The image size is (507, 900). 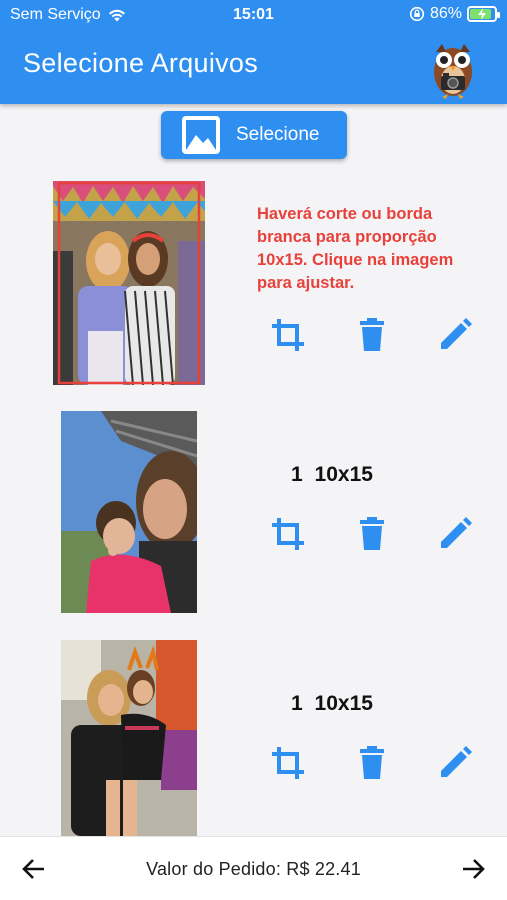 What do you see at coordinates (445, 13) in the screenshot?
I see `battery-percent: 86%` at bounding box center [445, 13].